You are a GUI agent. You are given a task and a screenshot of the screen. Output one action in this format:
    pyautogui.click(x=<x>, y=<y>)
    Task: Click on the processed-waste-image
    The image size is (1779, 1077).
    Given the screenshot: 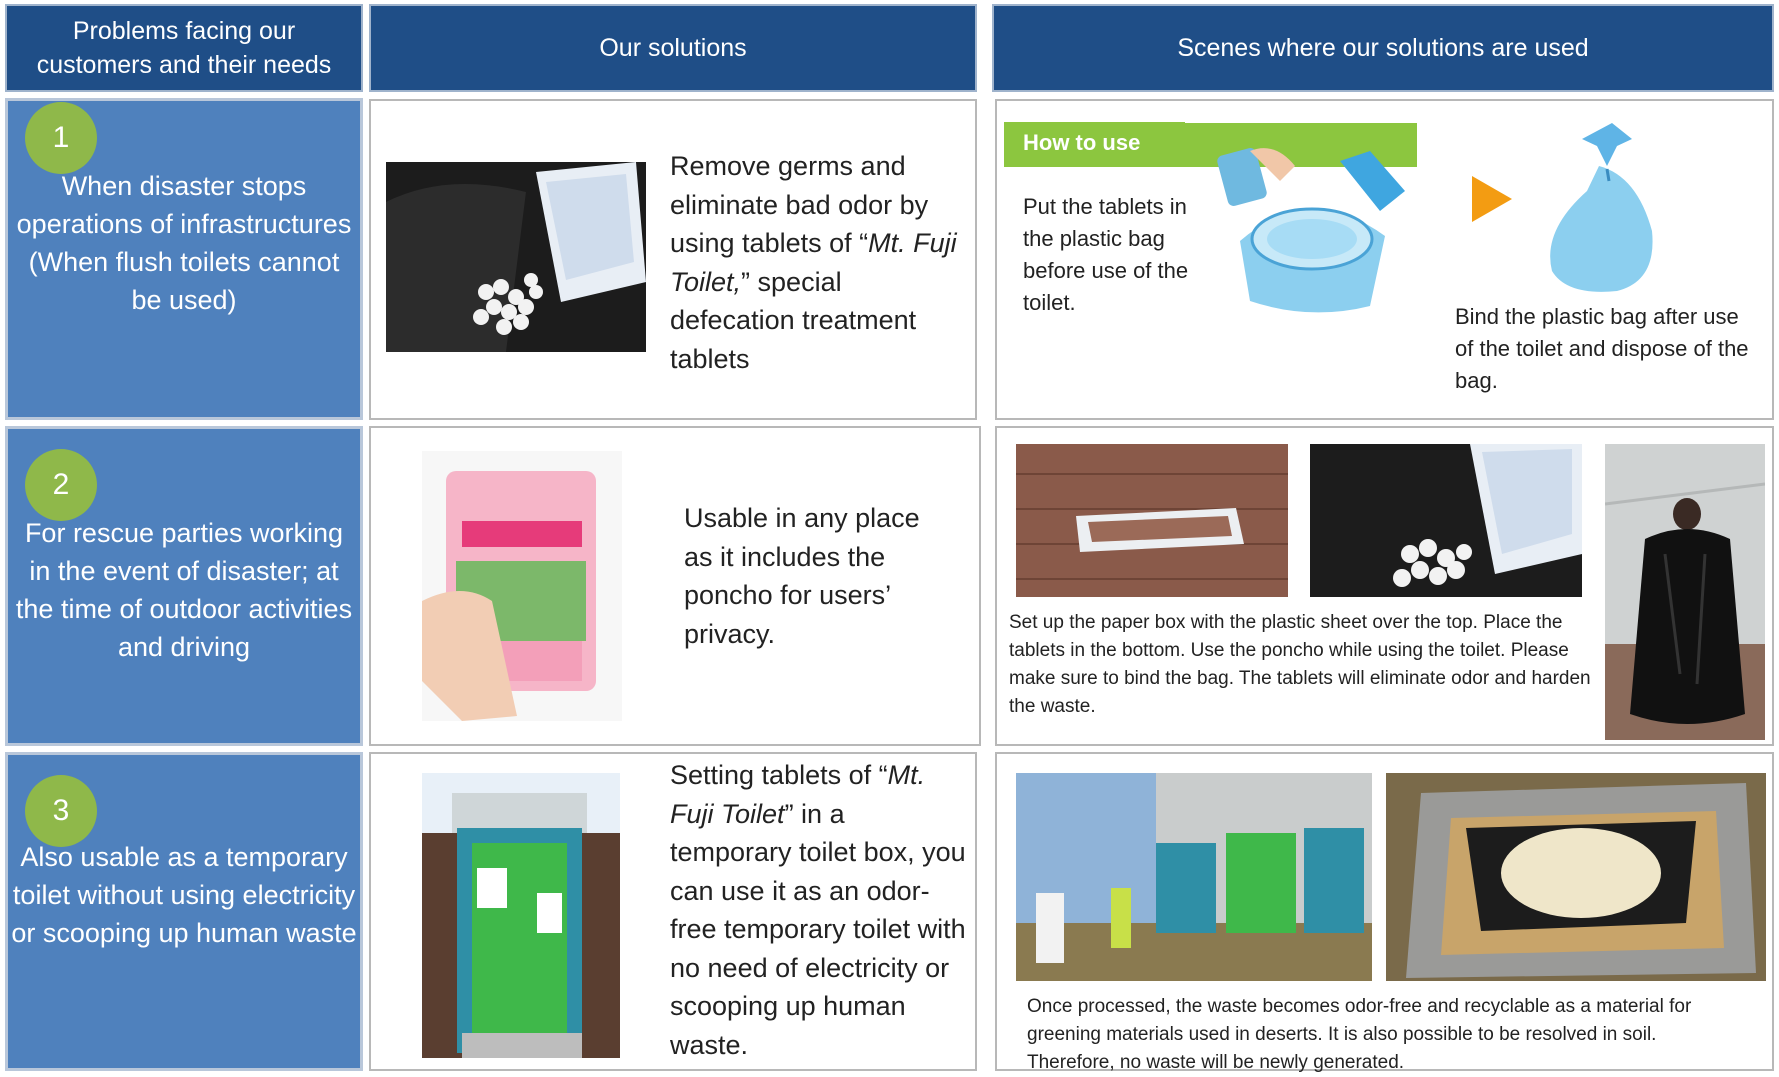 What is the action you would take?
    pyautogui.click(x=1576, y=877)
    